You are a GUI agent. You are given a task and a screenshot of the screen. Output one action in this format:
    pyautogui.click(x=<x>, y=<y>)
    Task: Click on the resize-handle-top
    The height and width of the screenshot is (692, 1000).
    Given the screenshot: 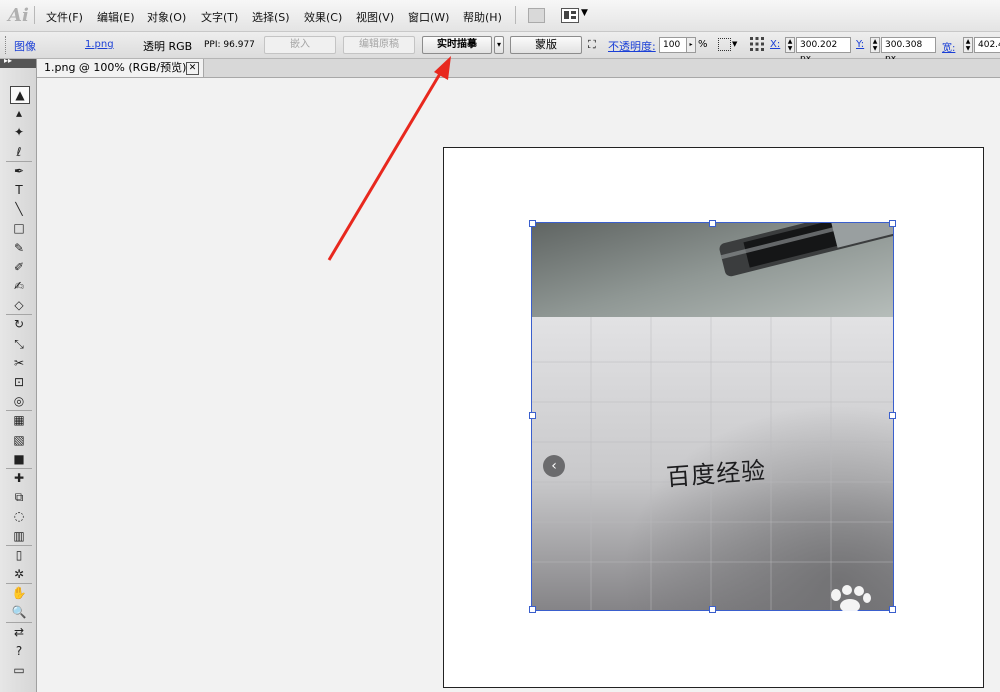 What is the action you would take?
    pyautogui.click(x=712, y=223)
    